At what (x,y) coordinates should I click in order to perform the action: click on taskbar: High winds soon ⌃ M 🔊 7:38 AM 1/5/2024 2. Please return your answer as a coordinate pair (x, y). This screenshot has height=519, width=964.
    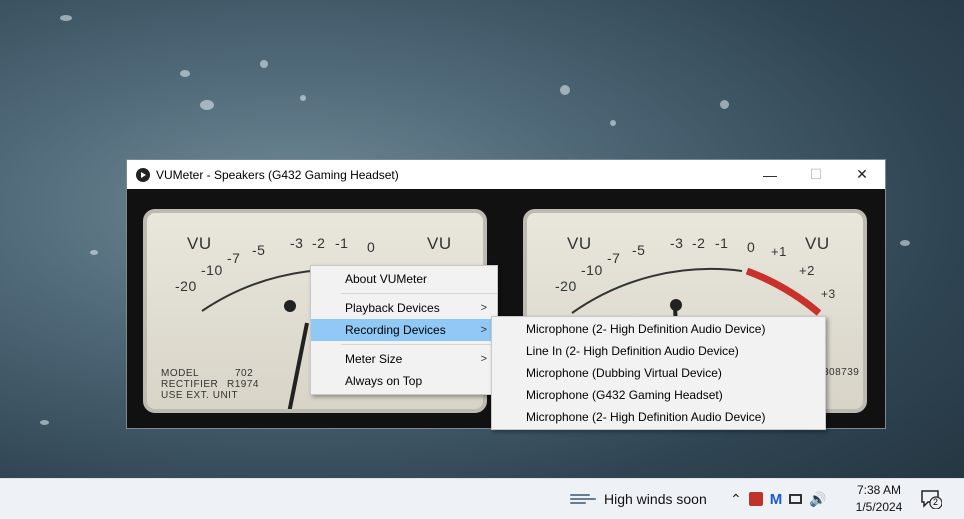
    Looking at the image, I should click on (482, 498).